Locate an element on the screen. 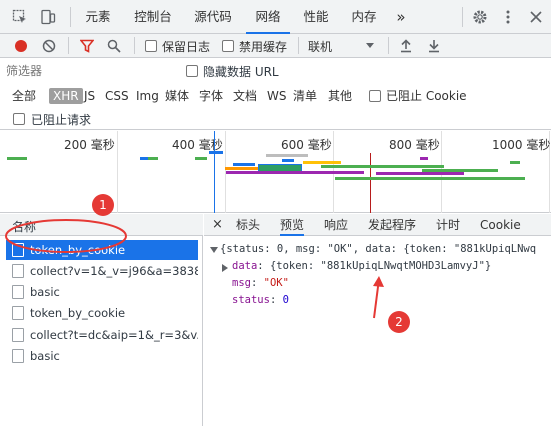 Image resolution: width=551 pixels, height=426 pixels. type-filter-css: CSS is located at coordinates (117, 96).